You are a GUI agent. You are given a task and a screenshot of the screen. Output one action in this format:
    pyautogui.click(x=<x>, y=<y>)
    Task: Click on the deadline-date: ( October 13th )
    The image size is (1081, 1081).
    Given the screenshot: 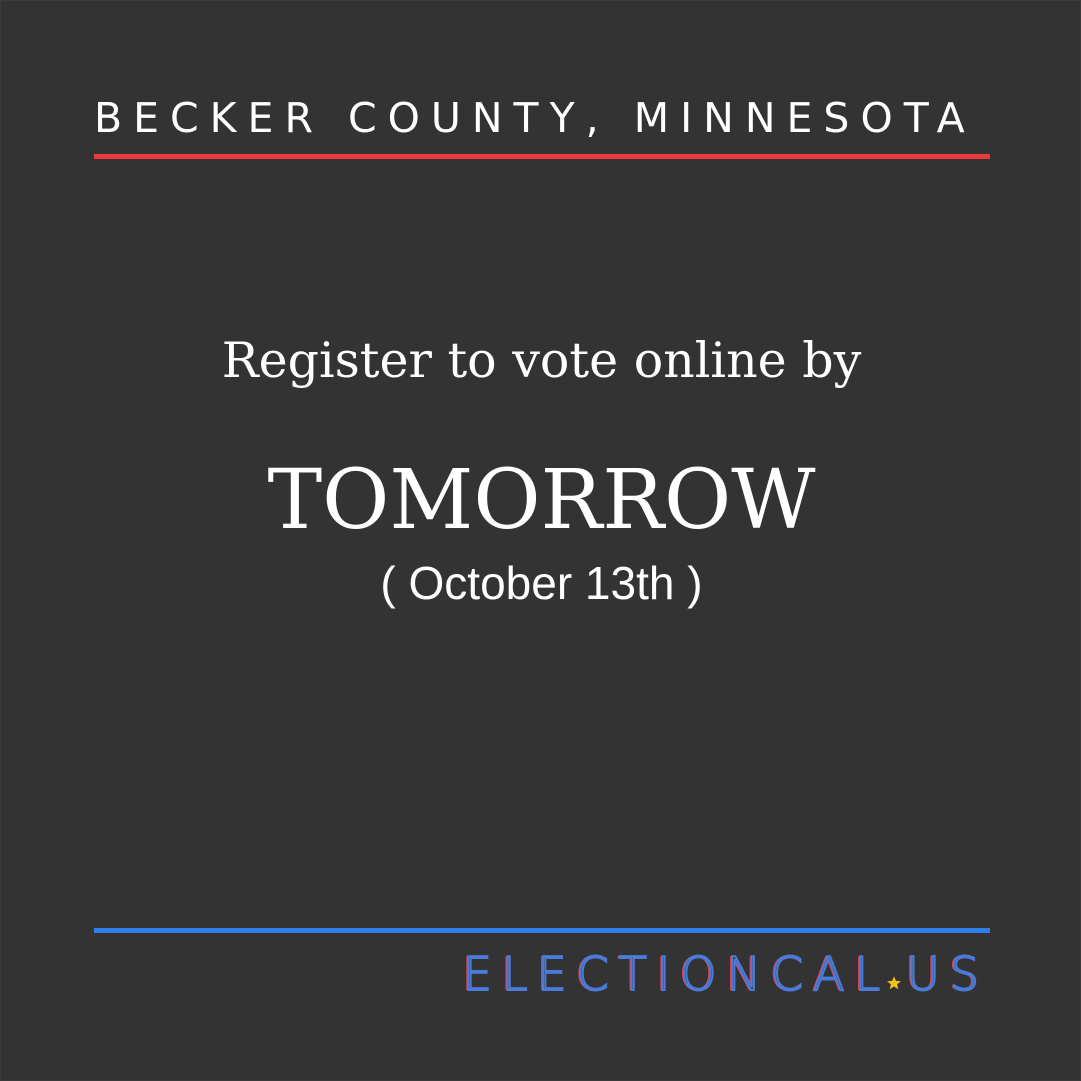 What is the action you would take?
    pyautogui.click(x=541, y=583)
    